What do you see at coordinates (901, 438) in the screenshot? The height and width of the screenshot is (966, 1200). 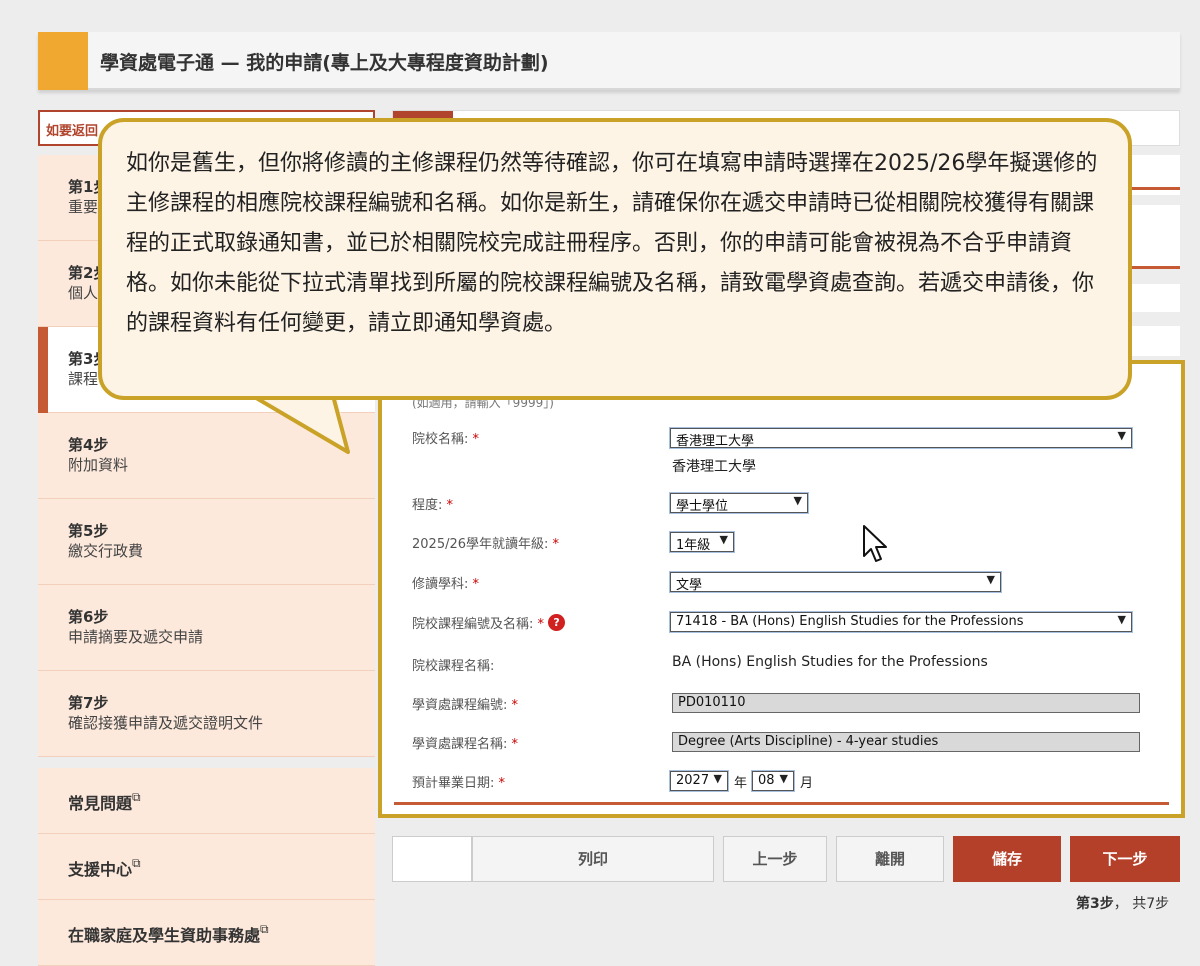 I see `institution-select: 香港理工大學 ▼` at bounding box center [901, 438].